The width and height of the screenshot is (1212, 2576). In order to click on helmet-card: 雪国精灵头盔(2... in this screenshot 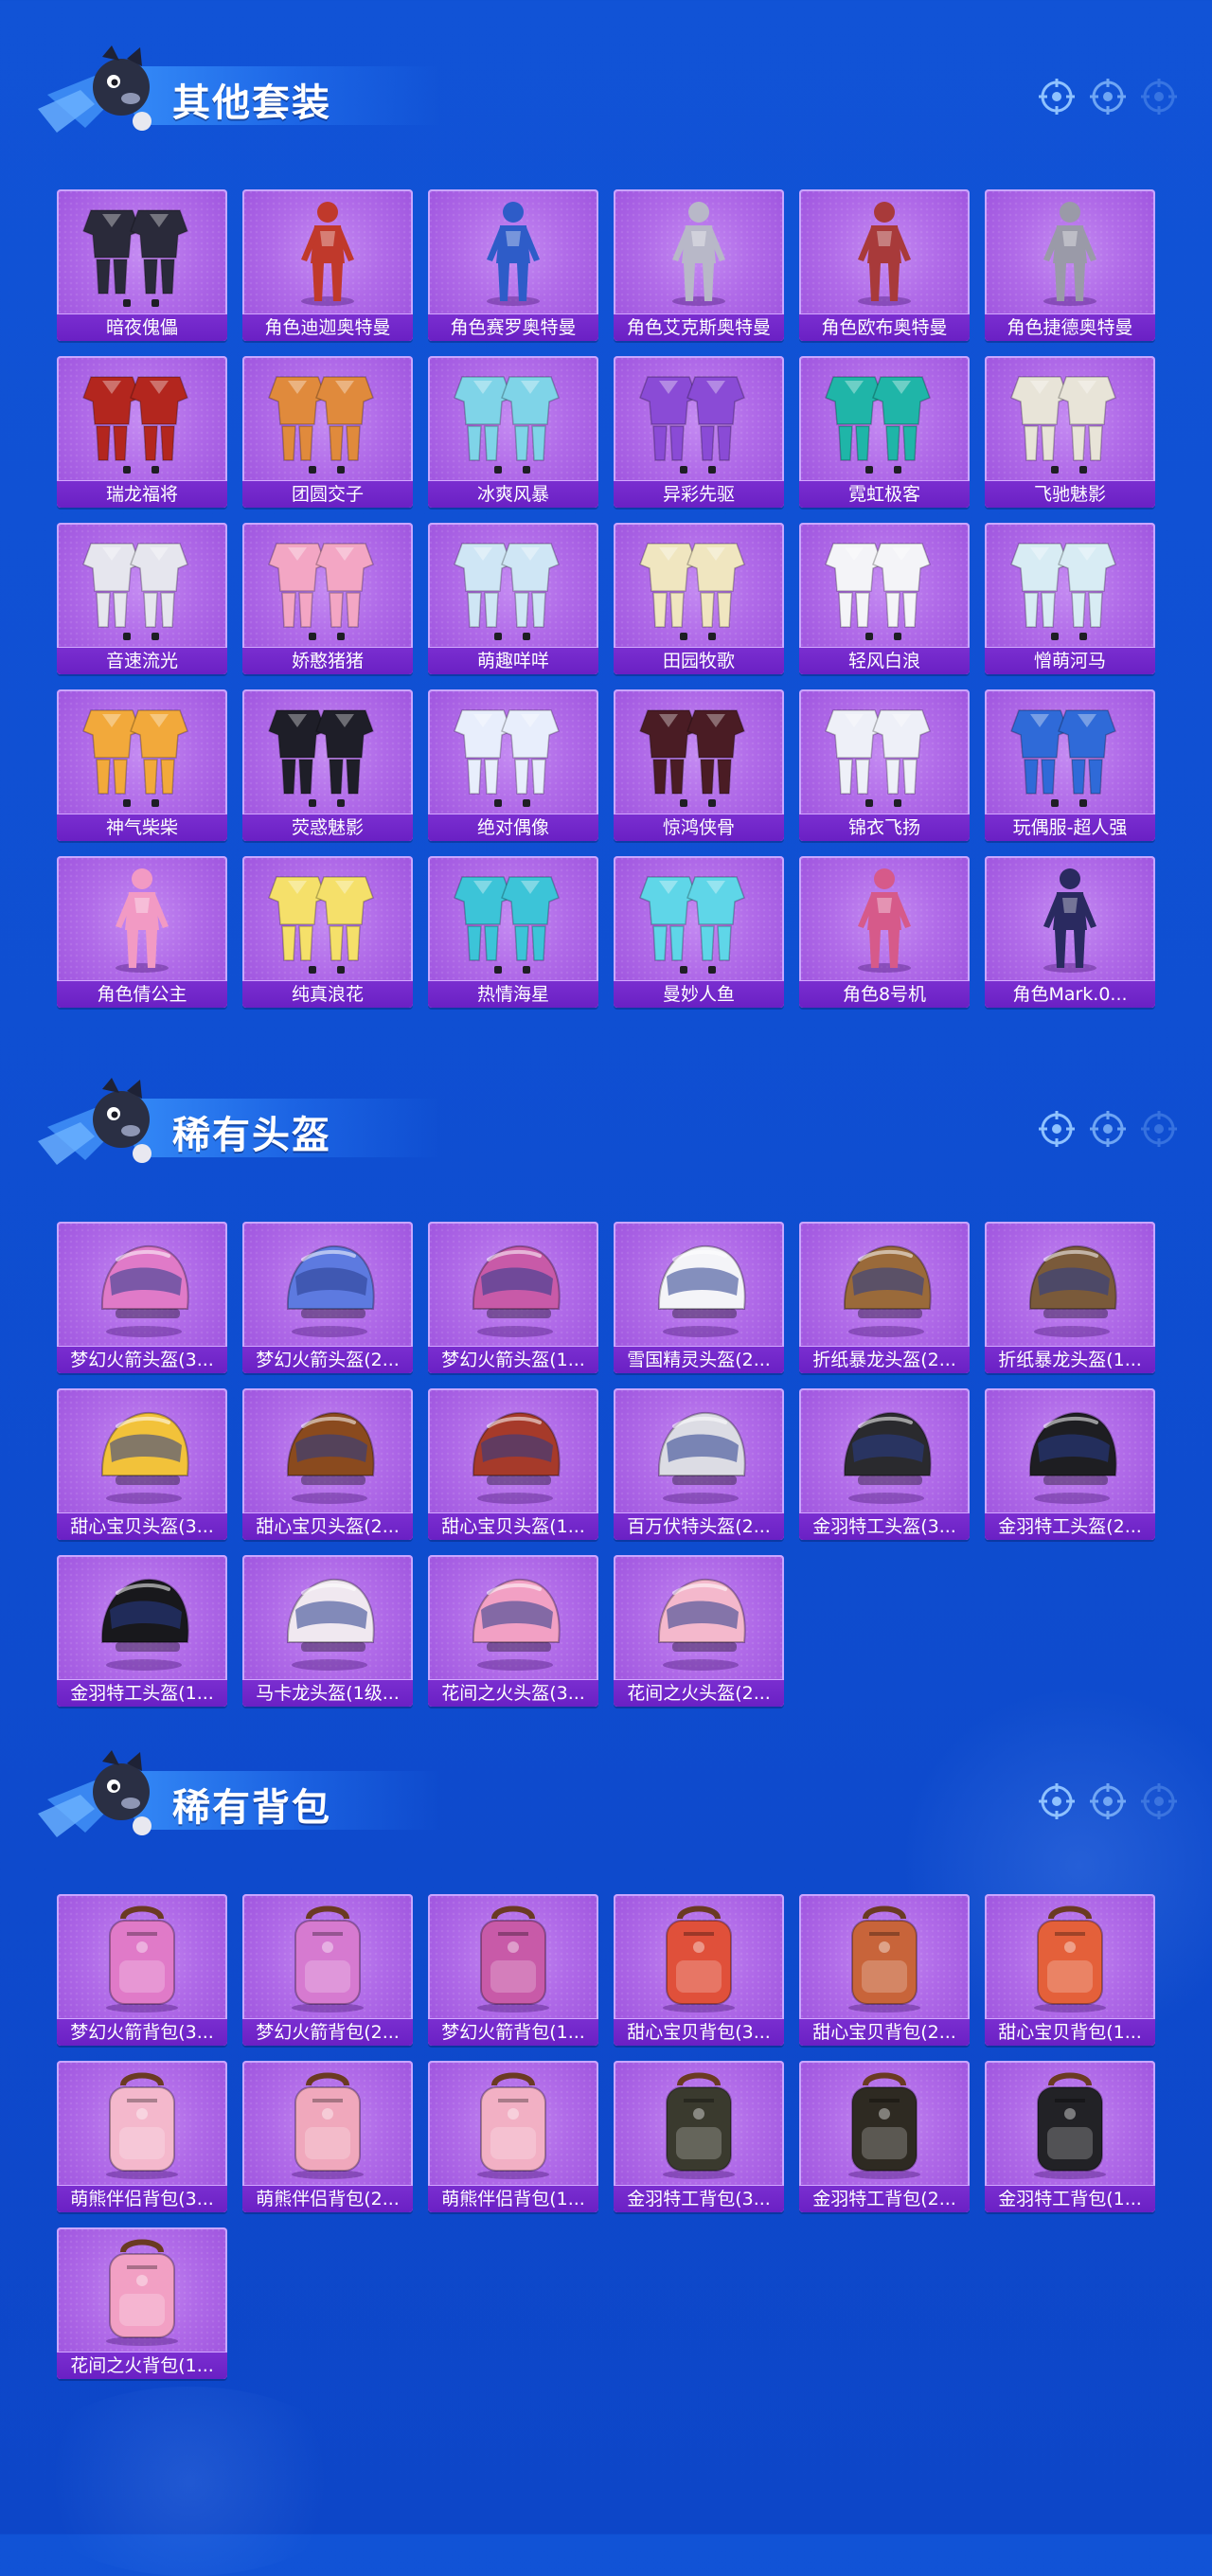, I will do `click(699, 1297)`.